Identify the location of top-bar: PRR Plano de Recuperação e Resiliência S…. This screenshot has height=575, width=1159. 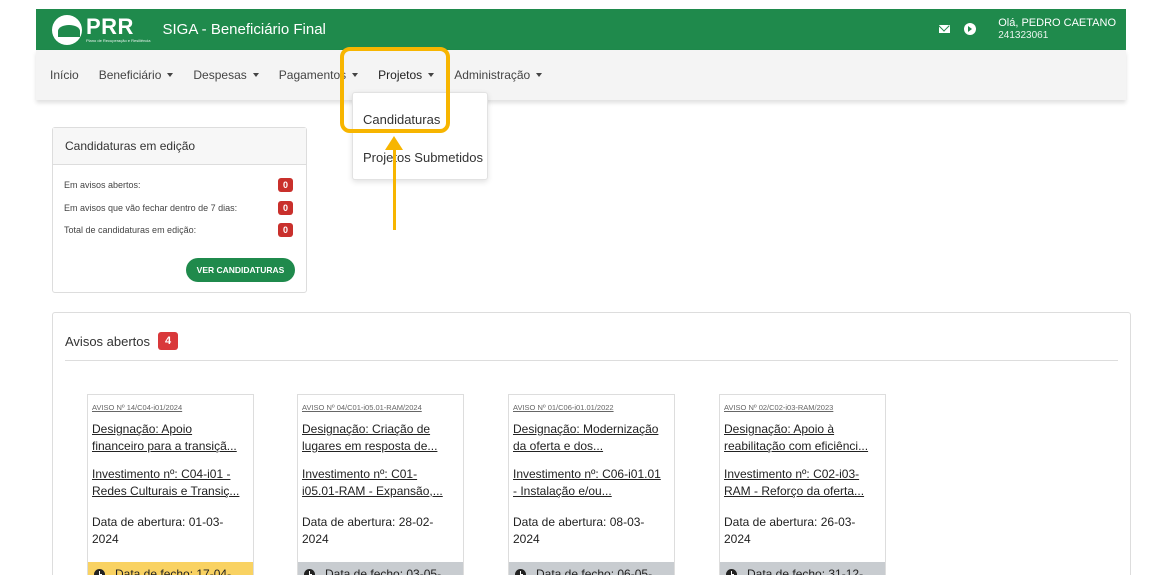
(581, 29).